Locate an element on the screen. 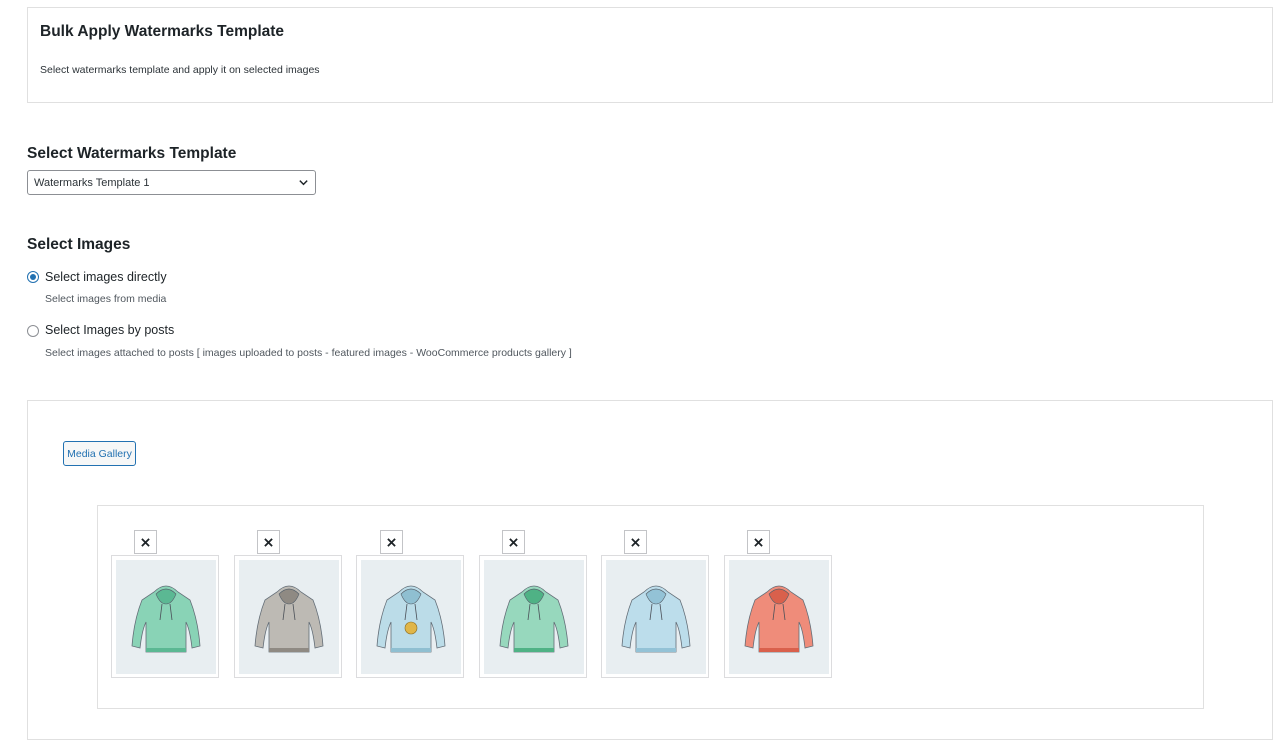 Image resolution: width=1280 pixels, height=740 pixels. page-title: Bulk Apply Watermarks Template is located at coordinates (162, 31).